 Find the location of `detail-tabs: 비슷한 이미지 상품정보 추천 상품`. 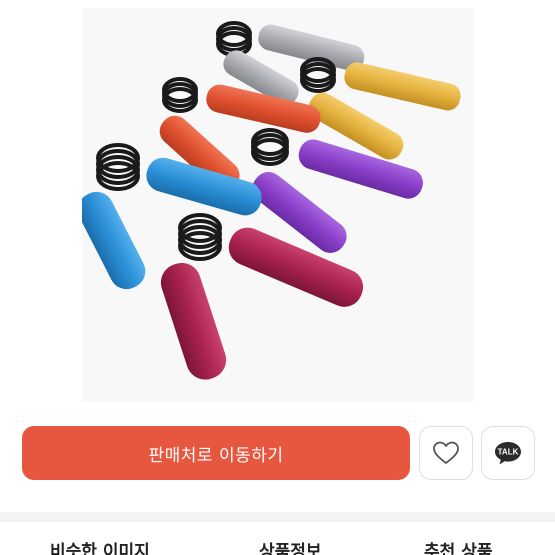

detail-tabs: 비슷한 이미지 상품정보 추천 상품 is located at coordinates (277, 538).